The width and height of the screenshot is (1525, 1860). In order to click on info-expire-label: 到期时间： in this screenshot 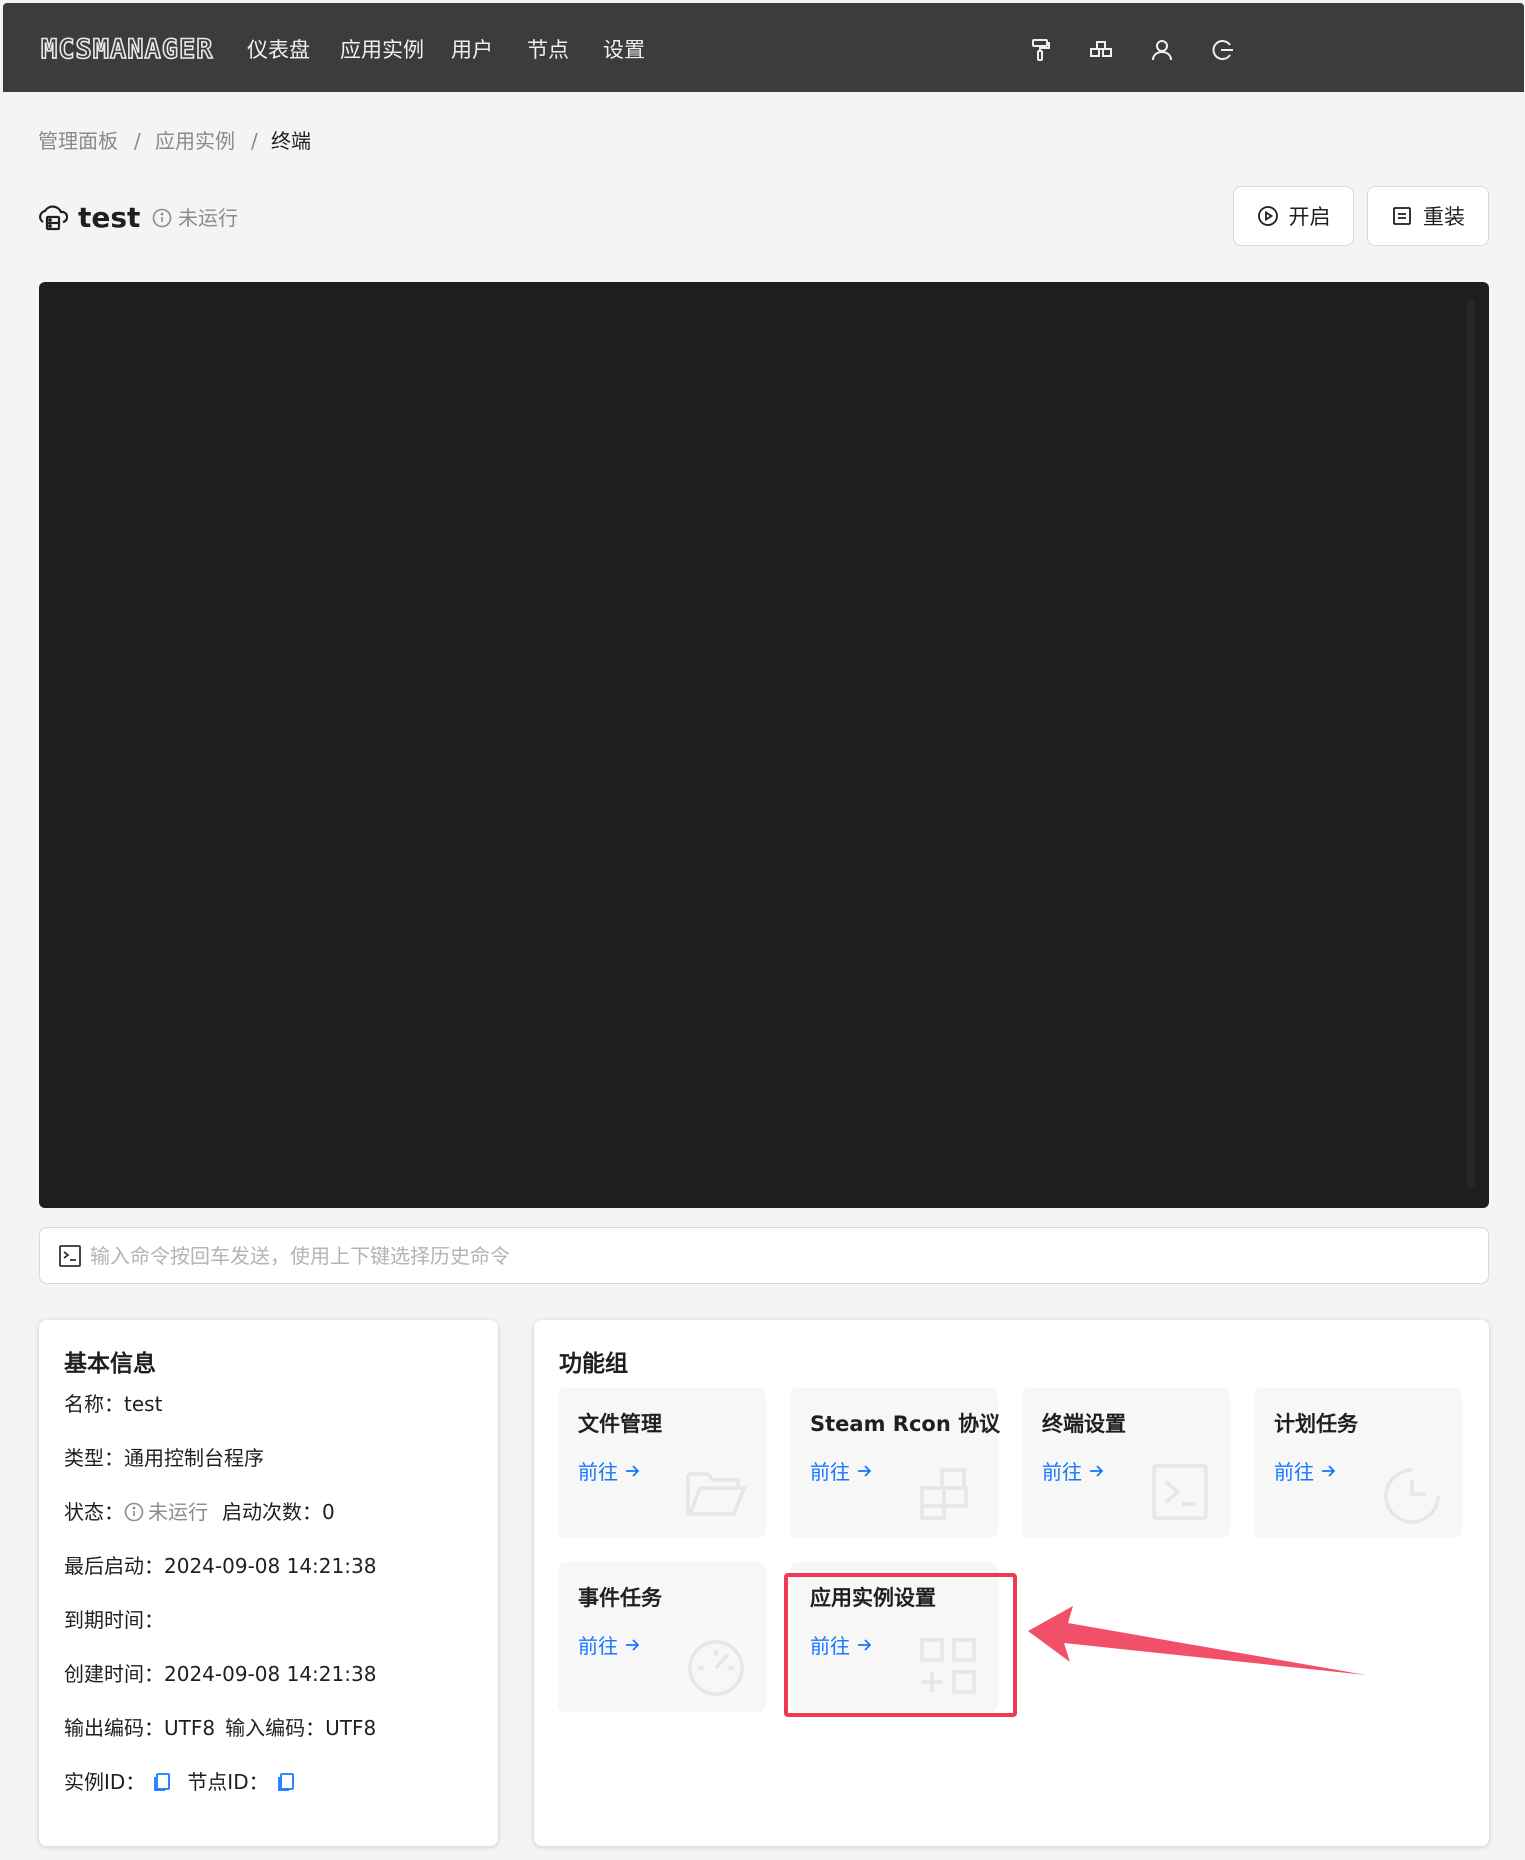, I will do `click(114, 1620)`.